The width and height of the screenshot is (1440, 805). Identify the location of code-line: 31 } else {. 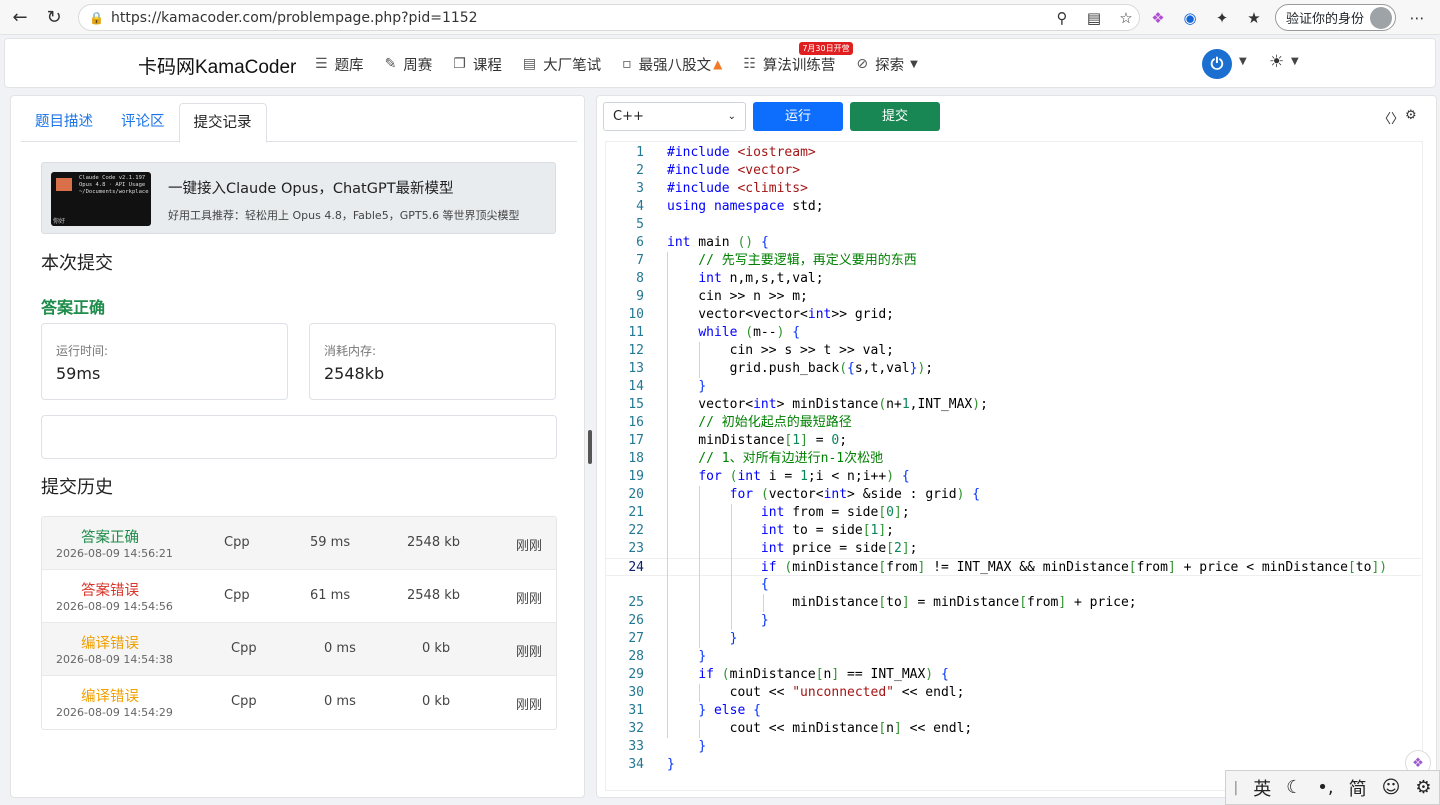
(1013, 711).